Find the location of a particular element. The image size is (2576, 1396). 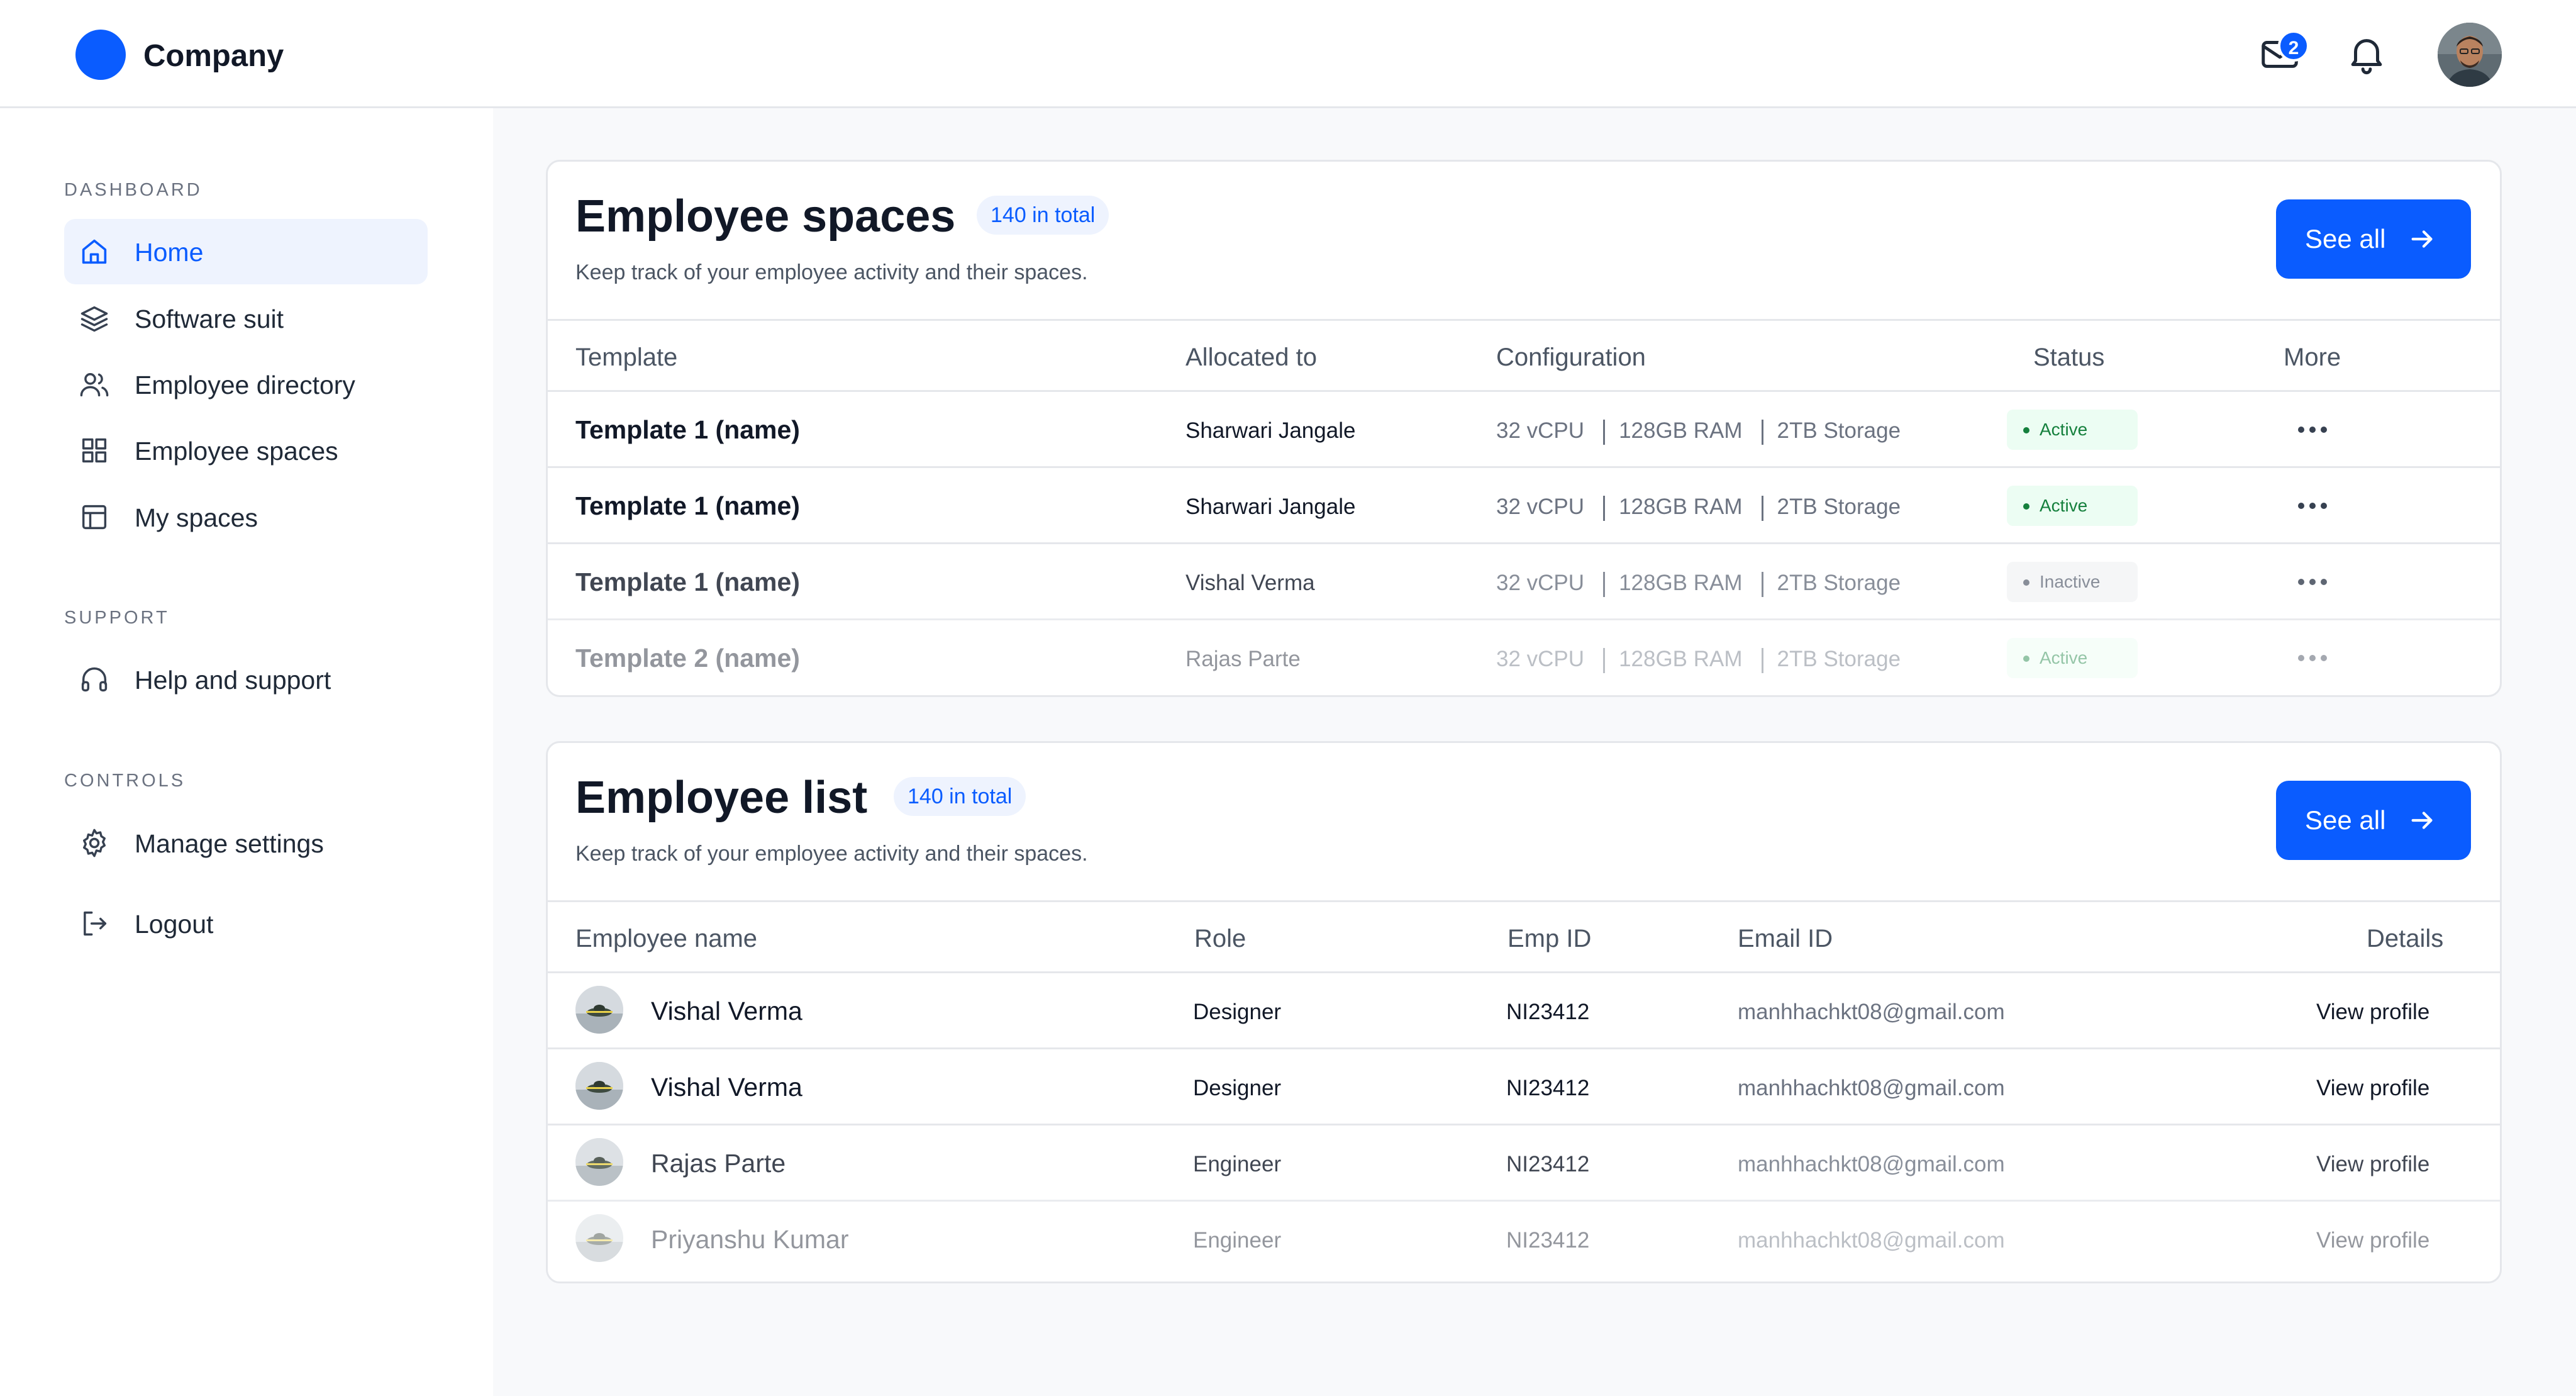

employee-role: Engineer is located at coordinates (1237, 1240).